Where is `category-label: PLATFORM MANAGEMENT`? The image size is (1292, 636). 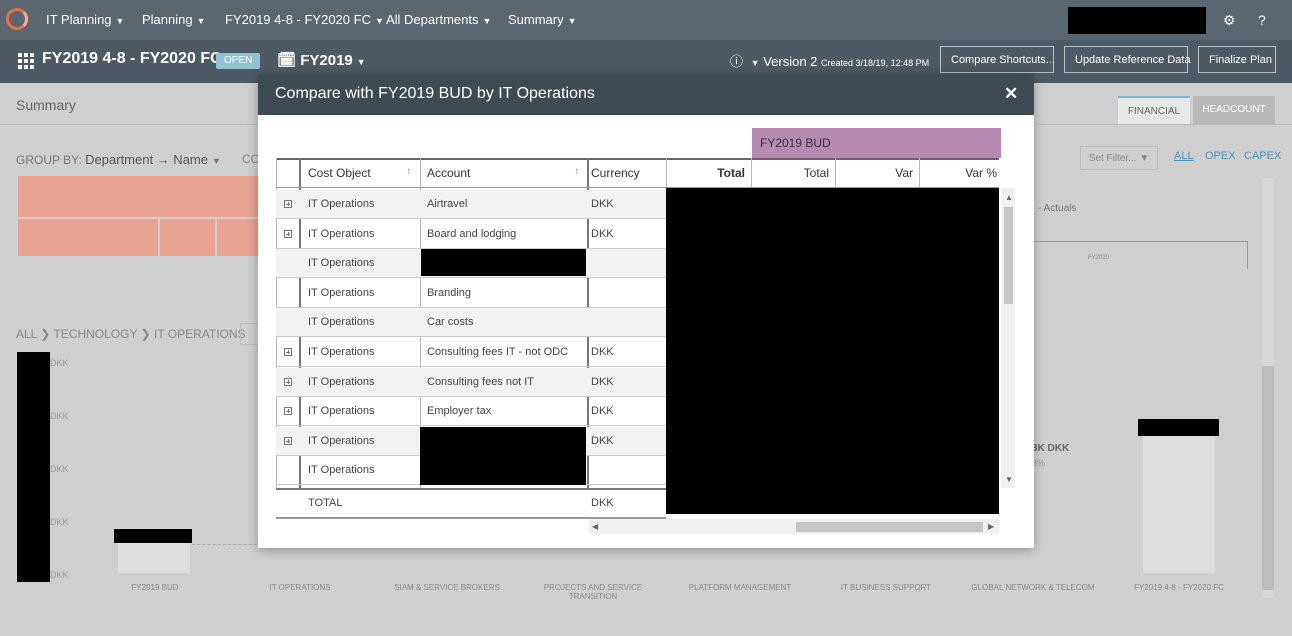 category-label: PLATFORM MANAGEMENT is located at coordinates (740, 587).